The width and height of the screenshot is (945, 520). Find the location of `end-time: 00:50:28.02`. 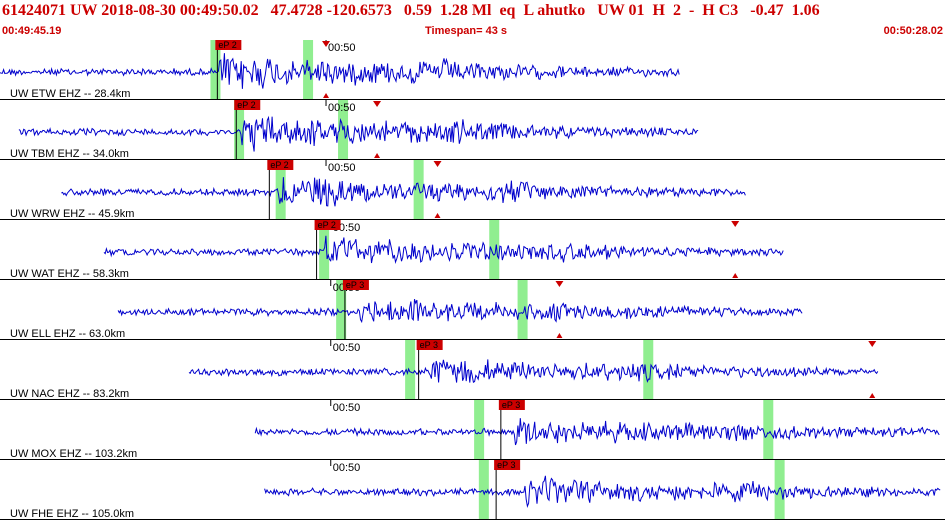

end-time: 00:50:28.02 is located at coordinates (913, 31).